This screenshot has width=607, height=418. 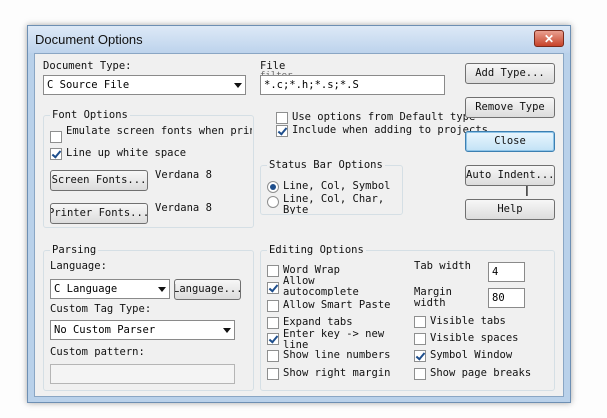 I want to click on use-default-options-label: Use options from Default type, so click(x=384, y=117).